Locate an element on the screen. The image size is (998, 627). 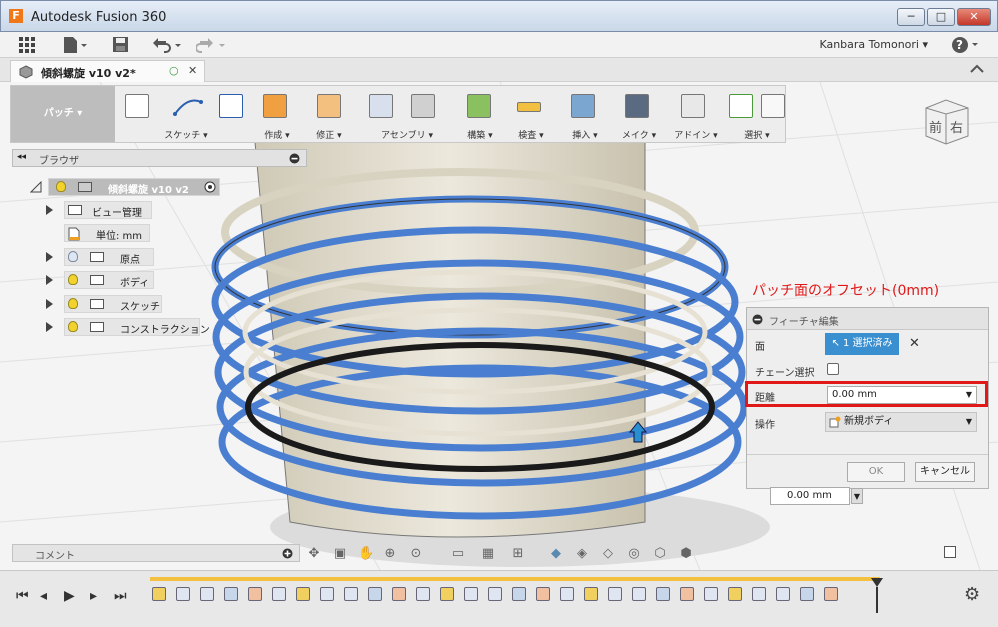
insert-image-icon is located at coordinates (583, 106).